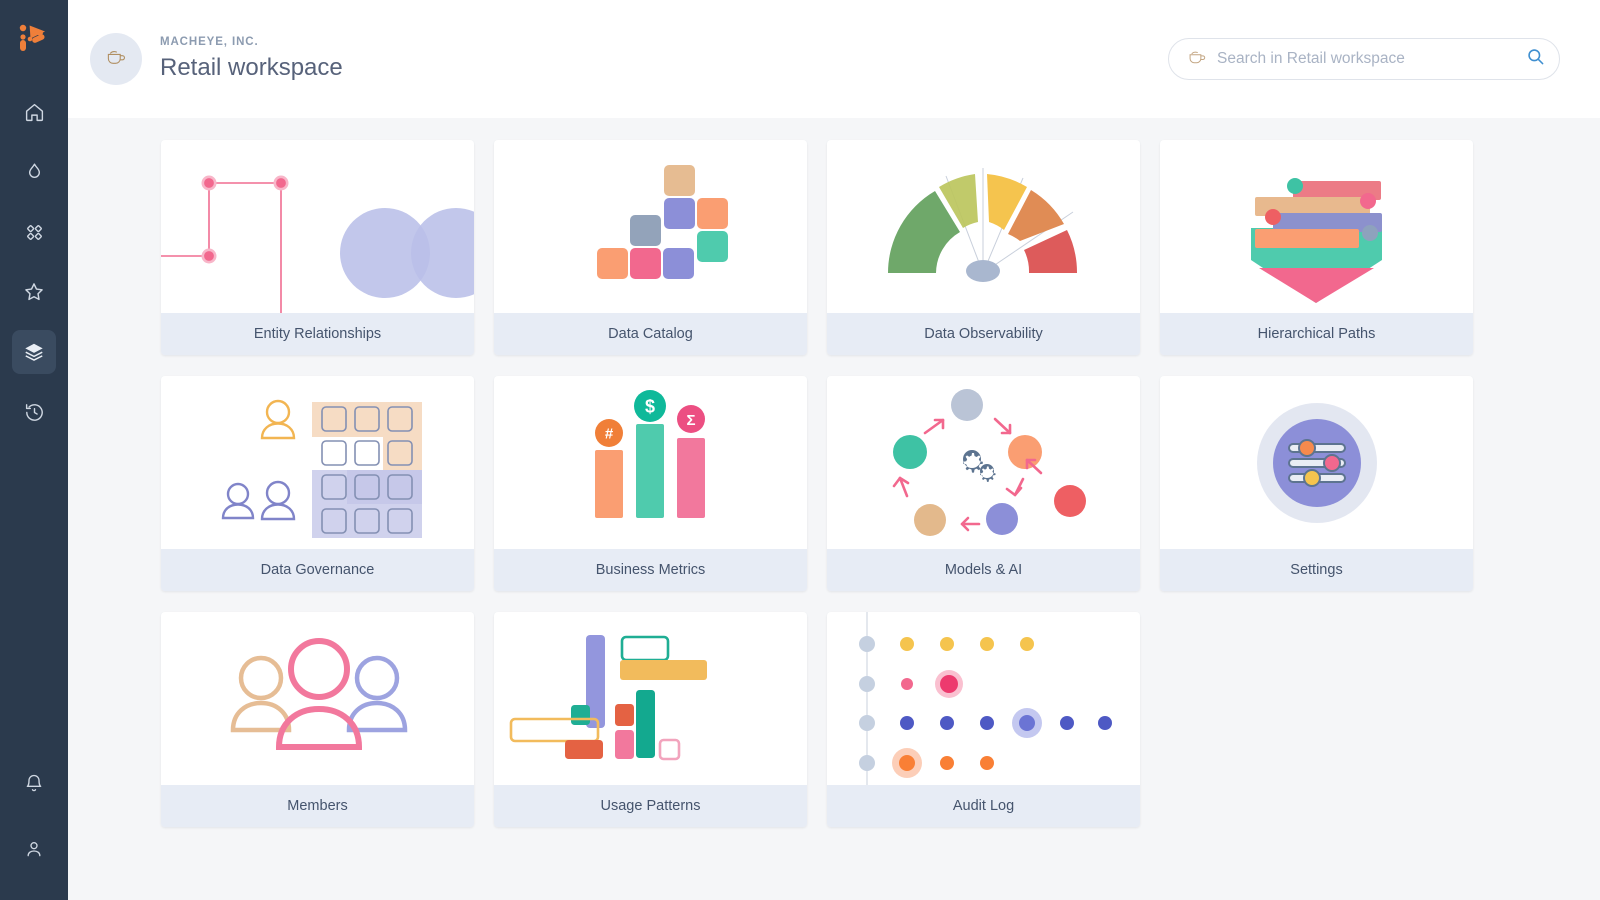 The height and width of the screenshot is (900, 1600). I want to click on sidebar-item-workspaces, so click(34, 352).